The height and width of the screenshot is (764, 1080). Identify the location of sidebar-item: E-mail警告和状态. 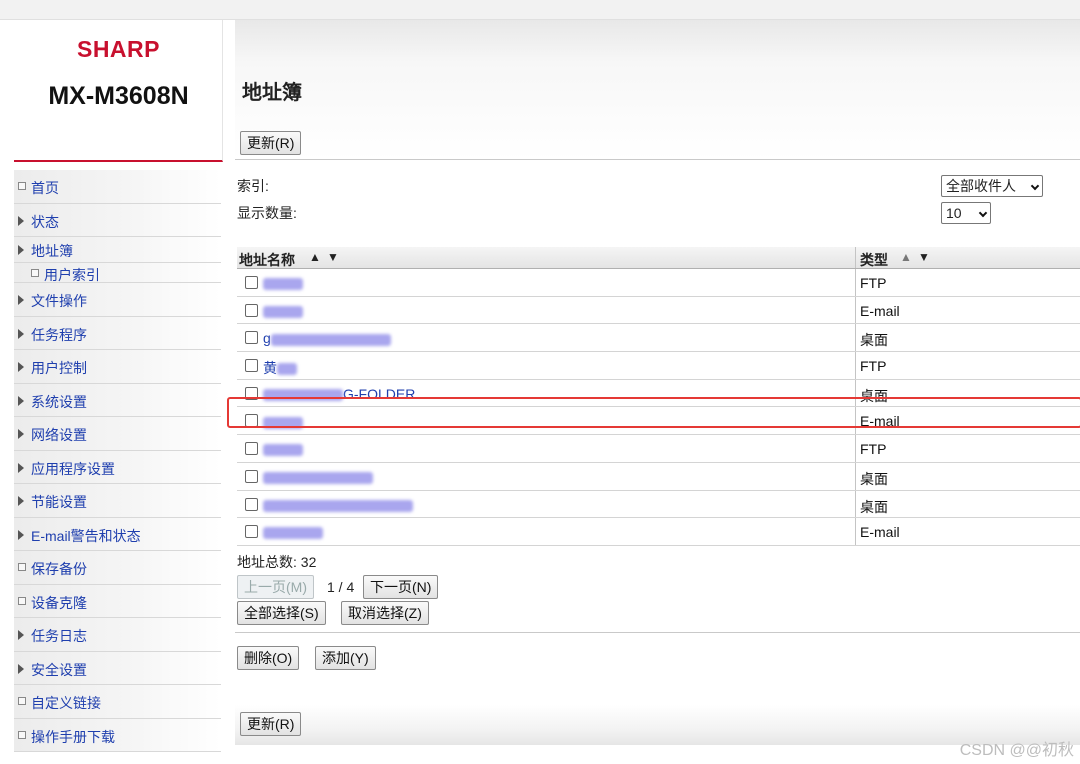
(117, 534).